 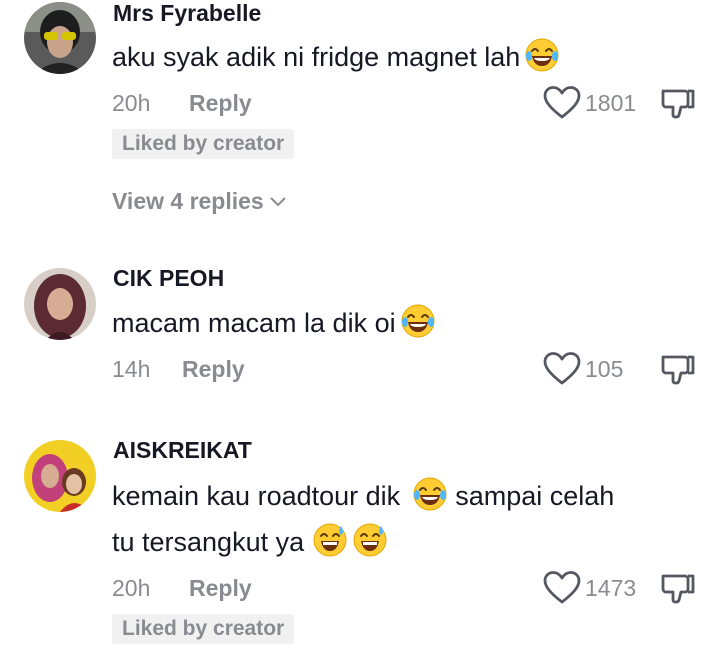 I want to click on view-replies-button: View 4 replies, so click(x=199, y=200).